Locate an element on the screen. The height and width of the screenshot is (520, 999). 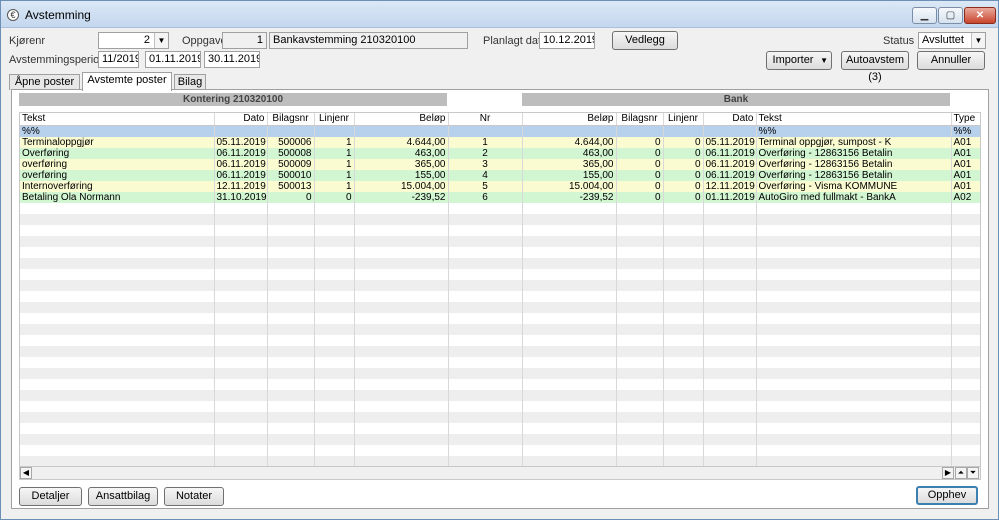
cell-bank-belop: 155,00 is located at coordinates (569, 175).